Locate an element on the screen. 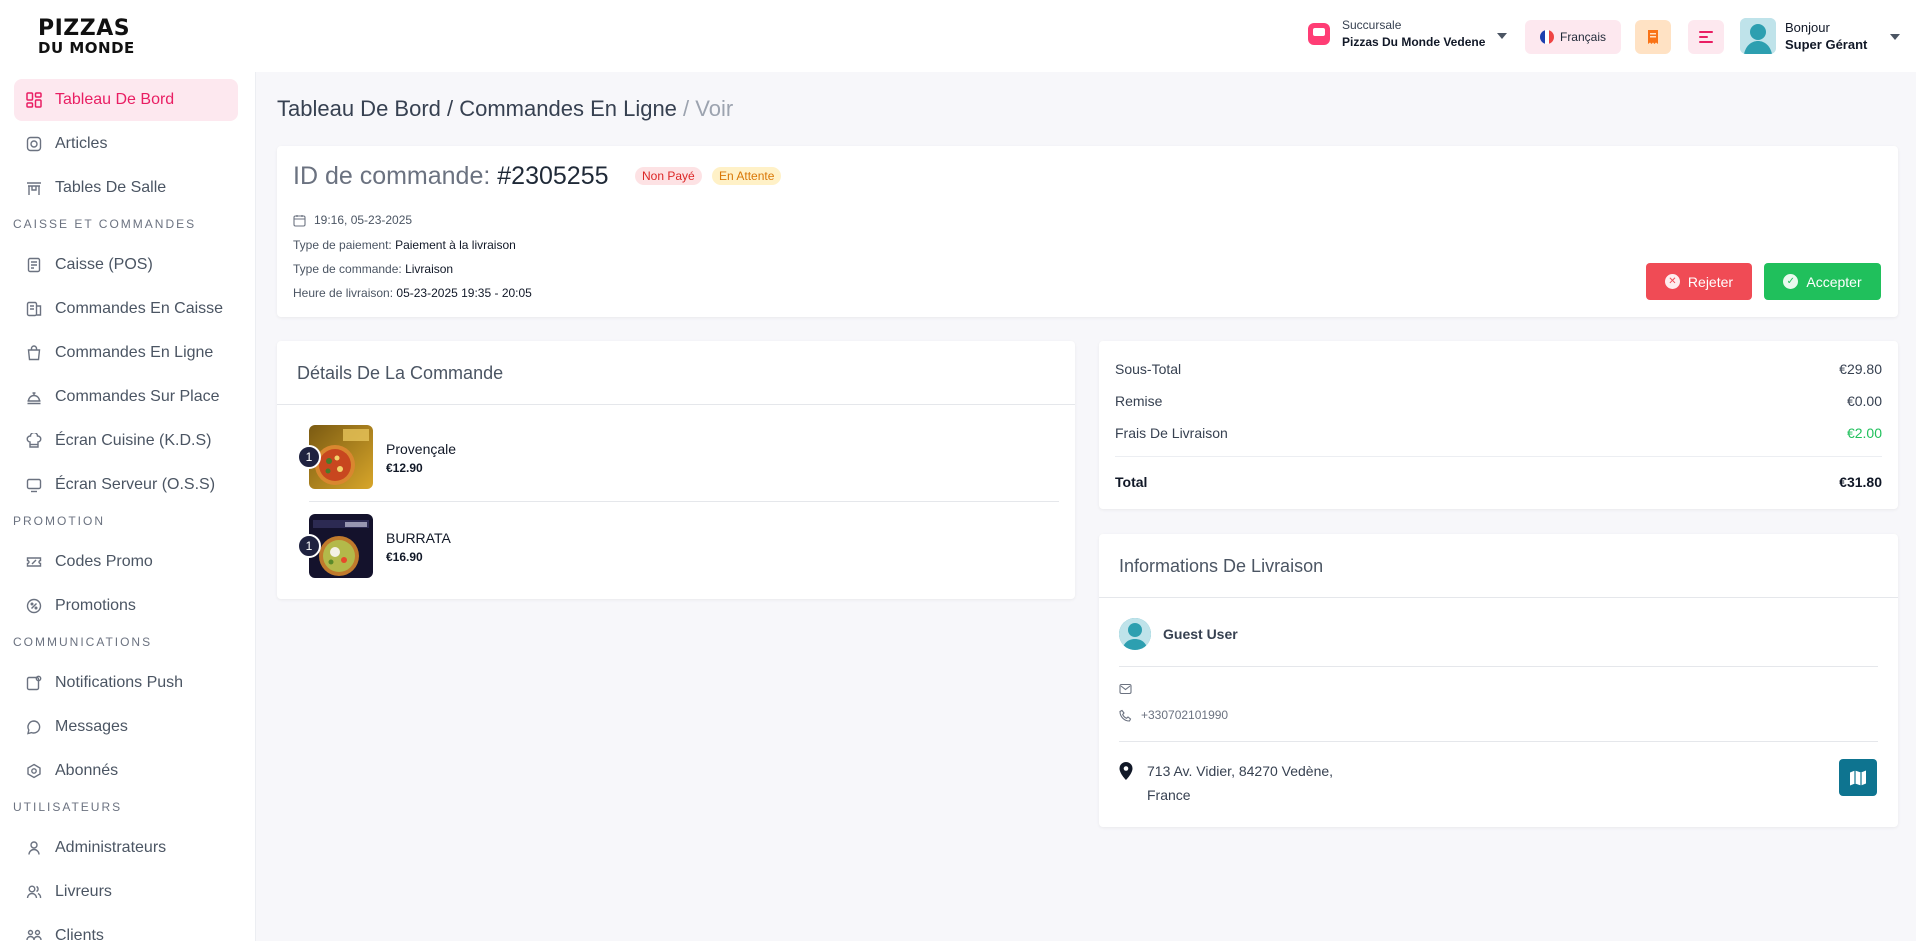  branch-name: Pizzas Du Monde Vedene is located at coordinates (1414, 42).